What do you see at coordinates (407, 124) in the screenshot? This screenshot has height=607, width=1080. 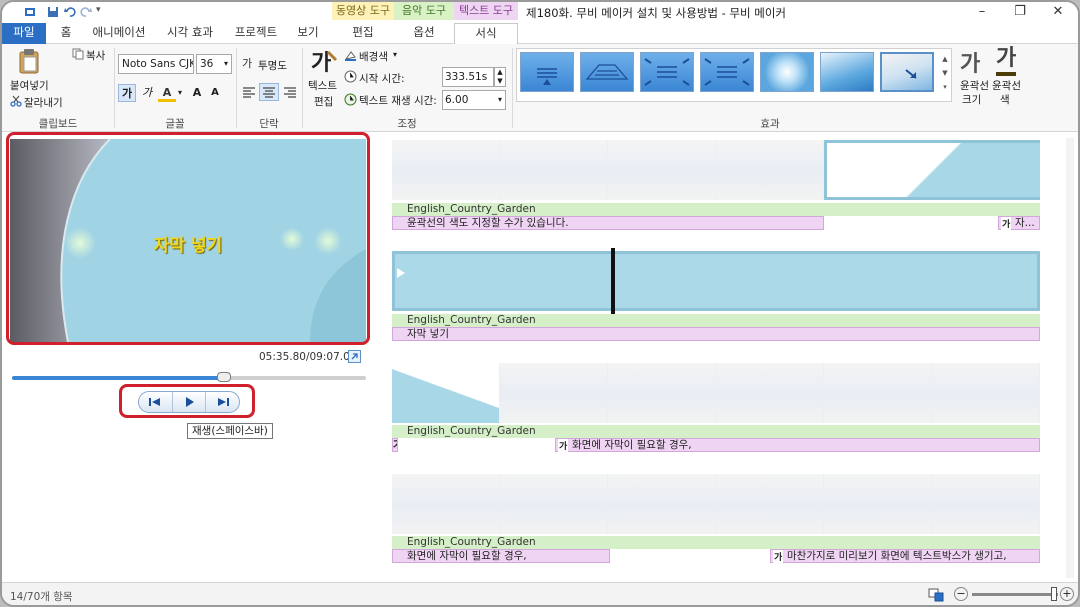 I see `adjust-group-label: 조정` at bounding box center [407, 124].